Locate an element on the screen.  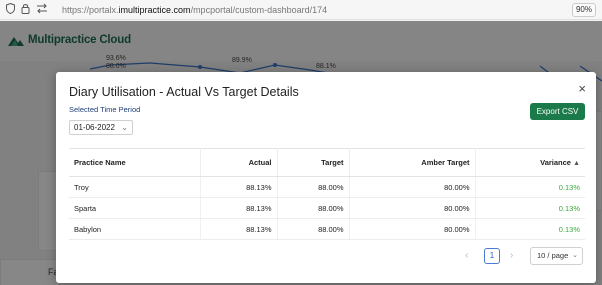
column-header-practice-name: Practice Name is located at coordinates (135, 162).